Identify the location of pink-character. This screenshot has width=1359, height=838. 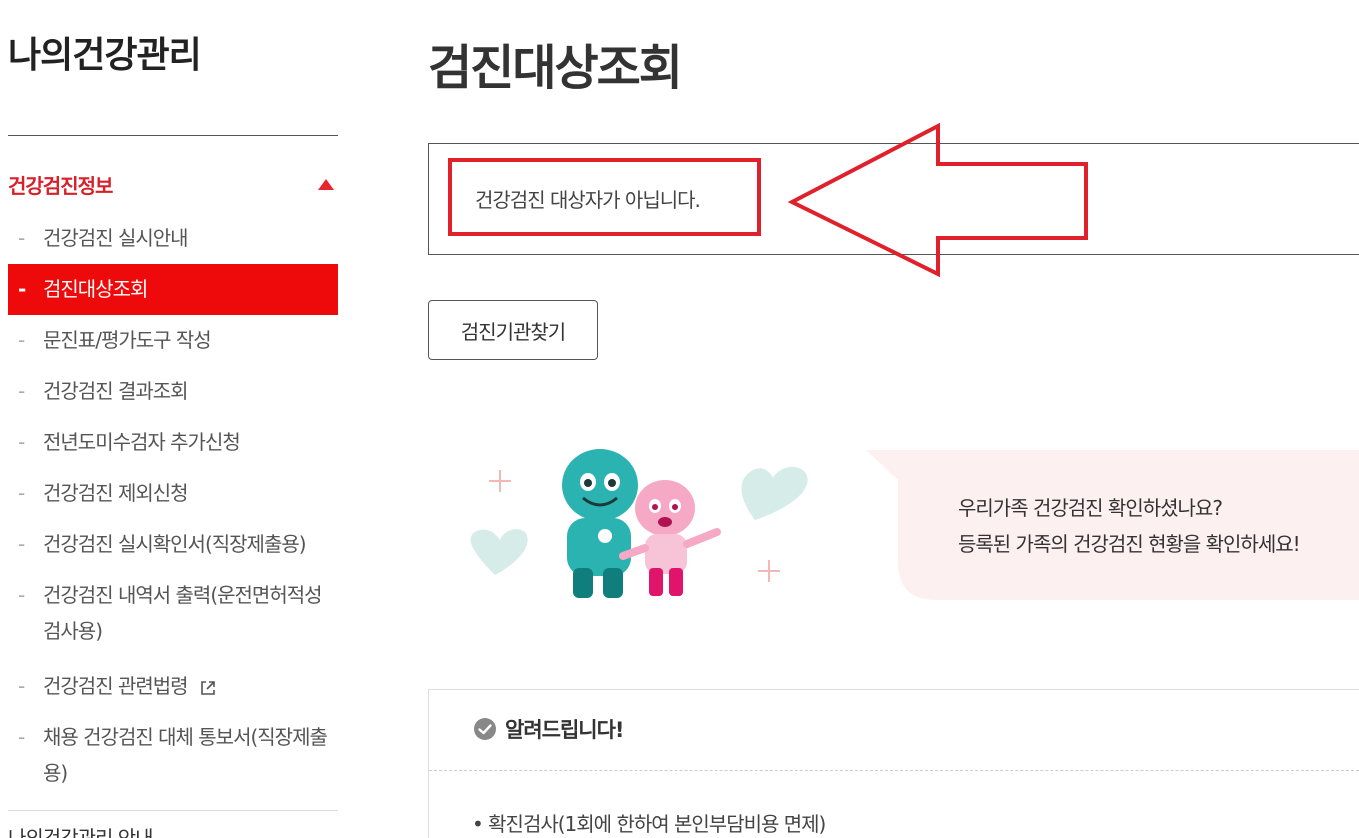
(670, 538).